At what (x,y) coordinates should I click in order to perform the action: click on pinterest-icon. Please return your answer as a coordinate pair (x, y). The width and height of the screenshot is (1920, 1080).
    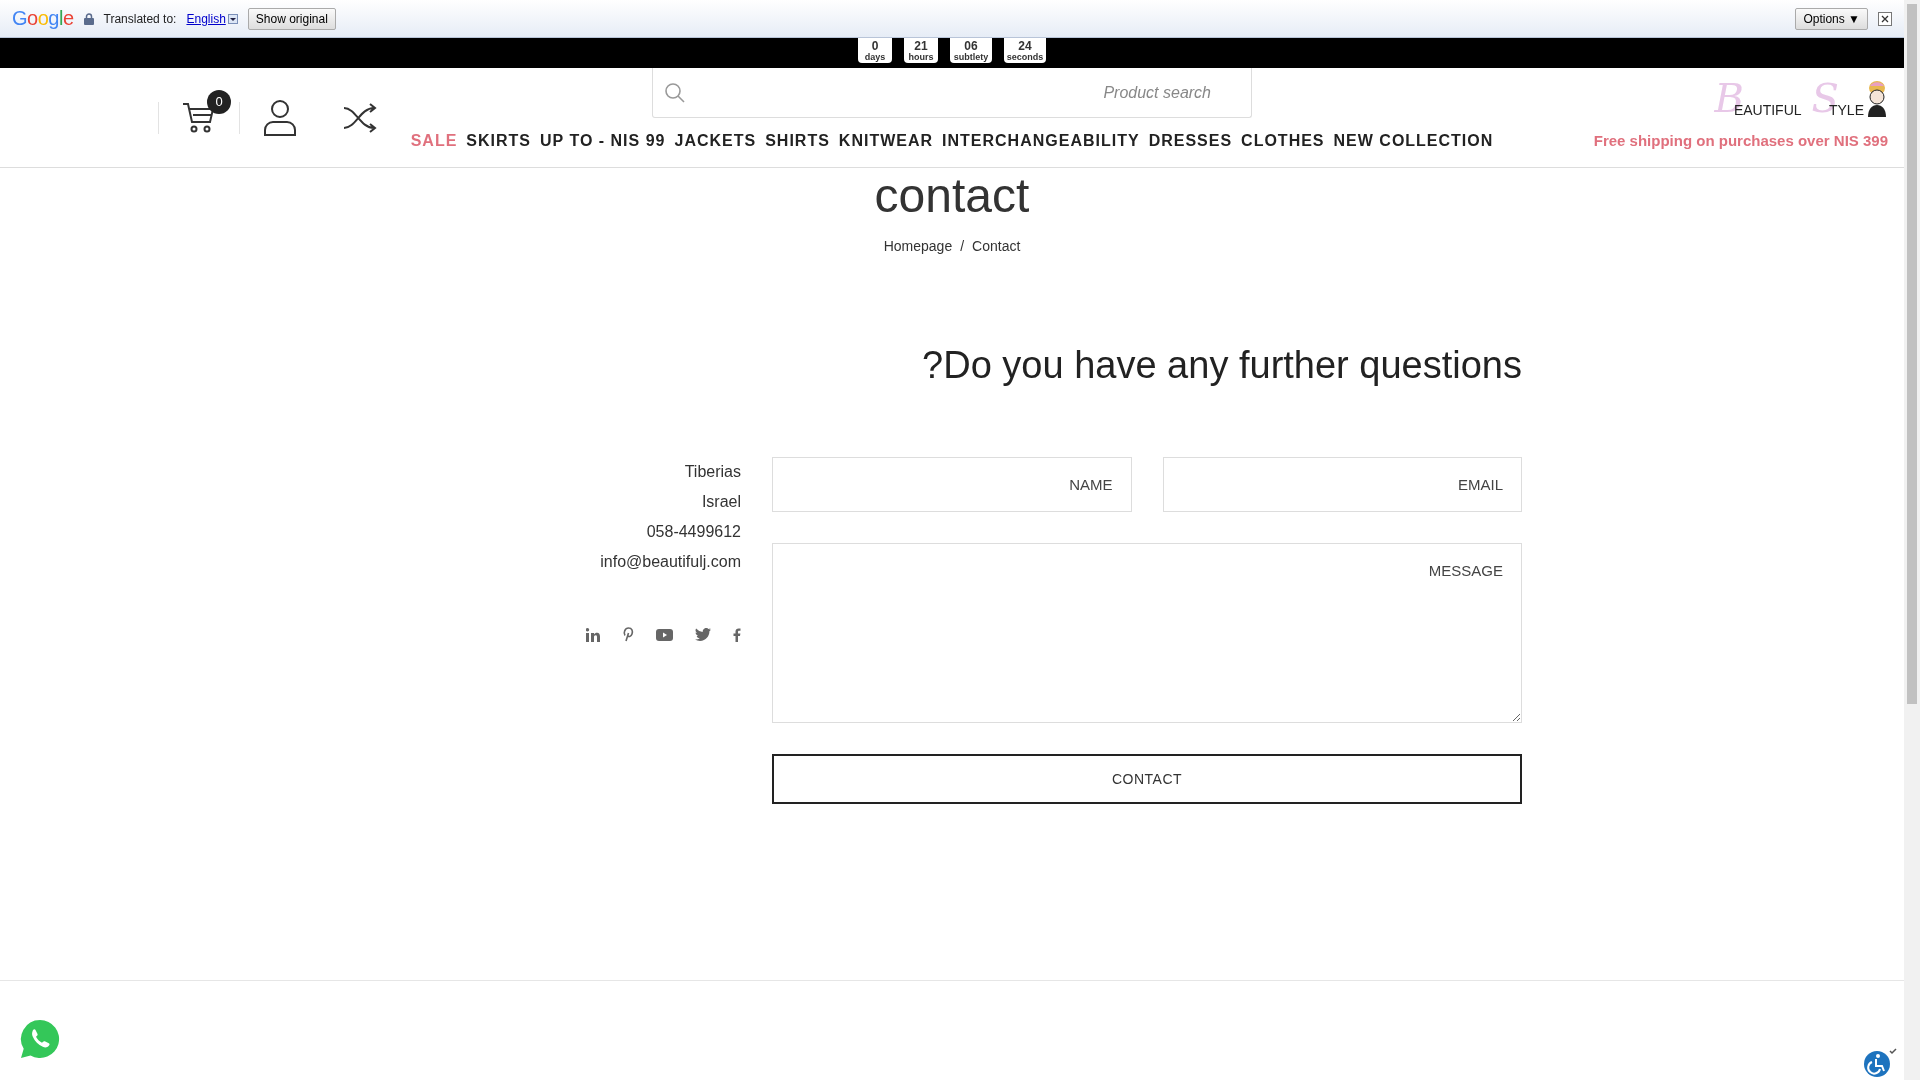
    Looking at the image, I should click on (628, 634).